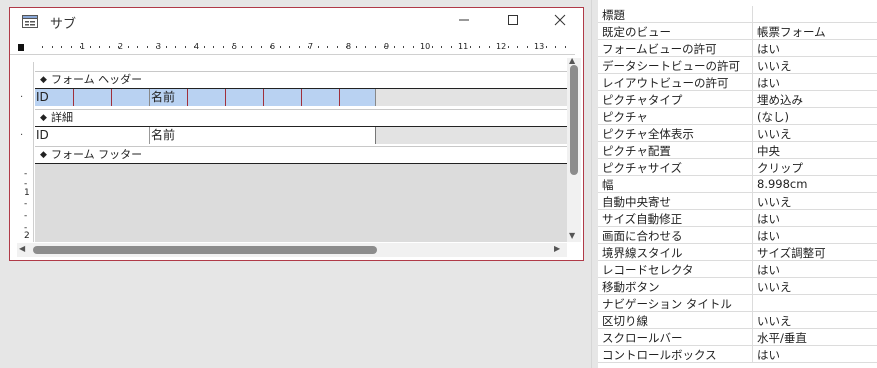  Describe the element at coordinates (91, 135) in the screenshot. I see `id-textbox: ID` at that location.